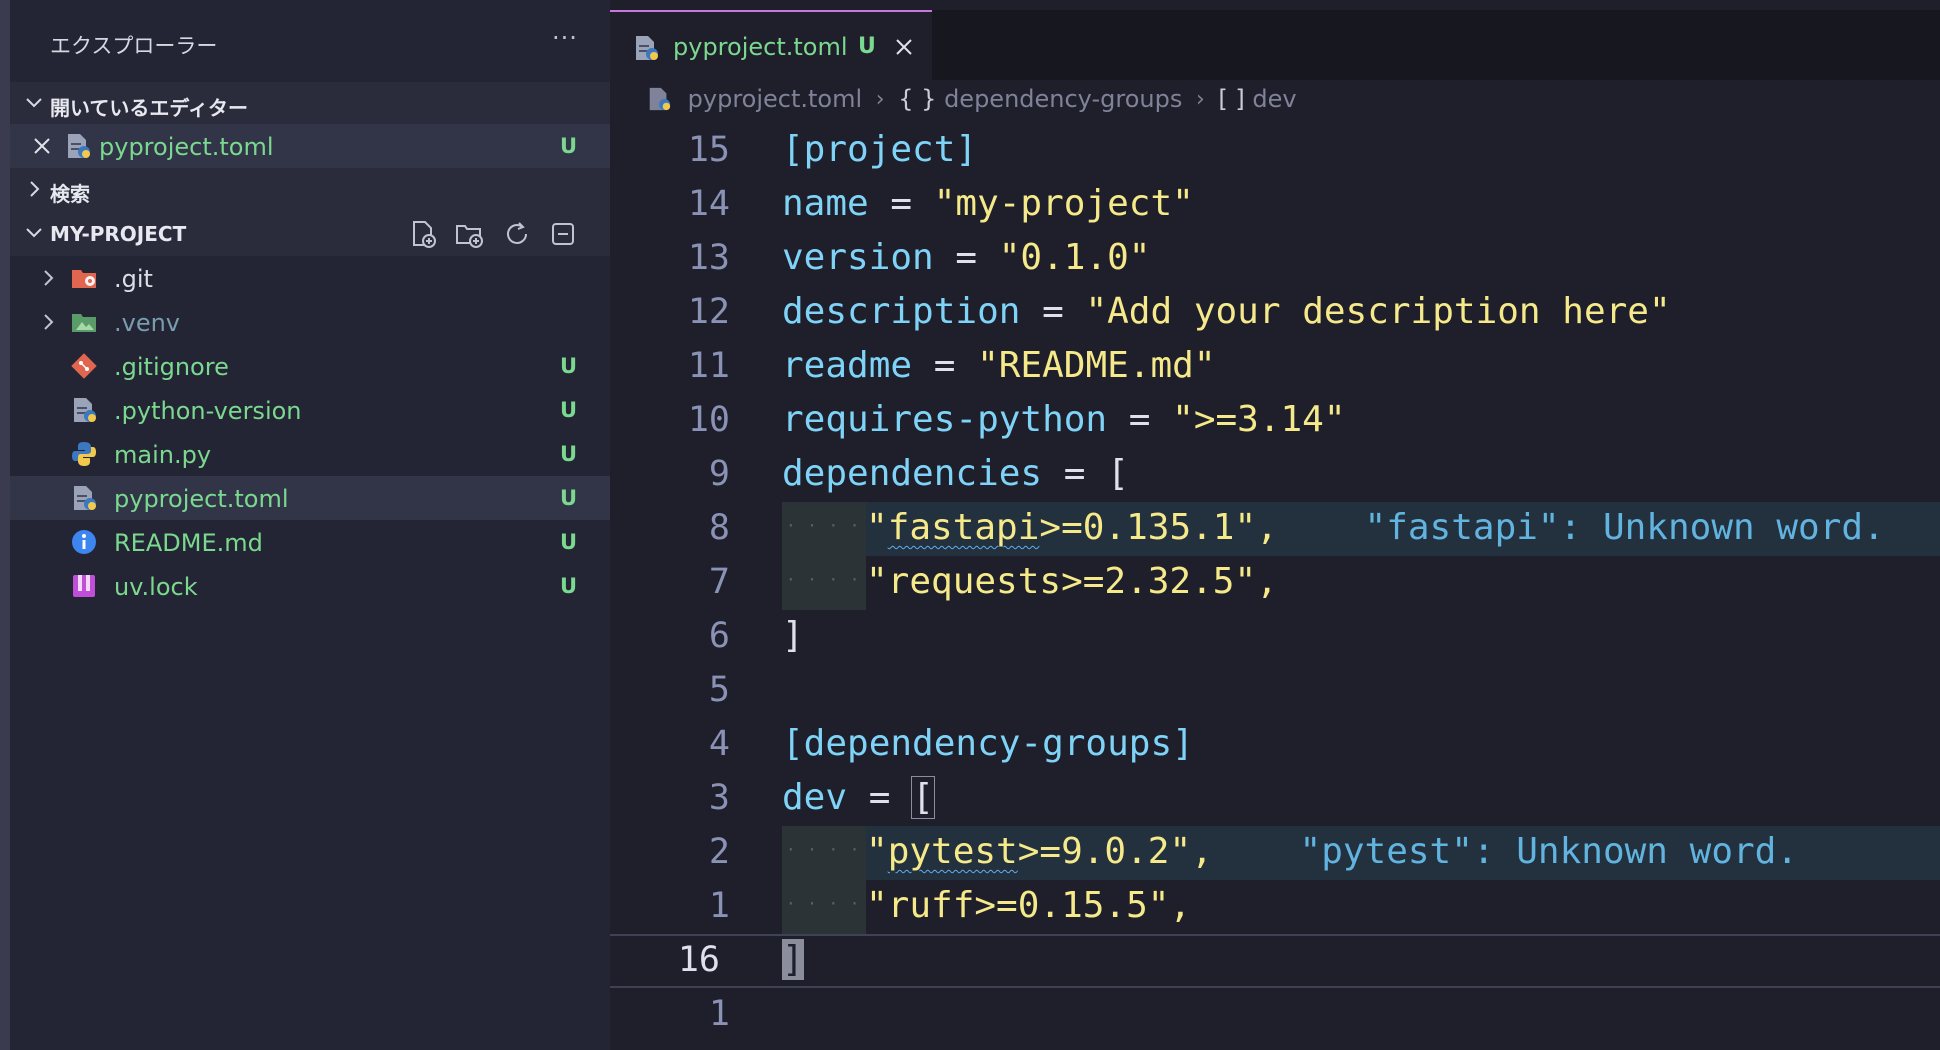  I want to click on line-number: 7, so click(719, 582).